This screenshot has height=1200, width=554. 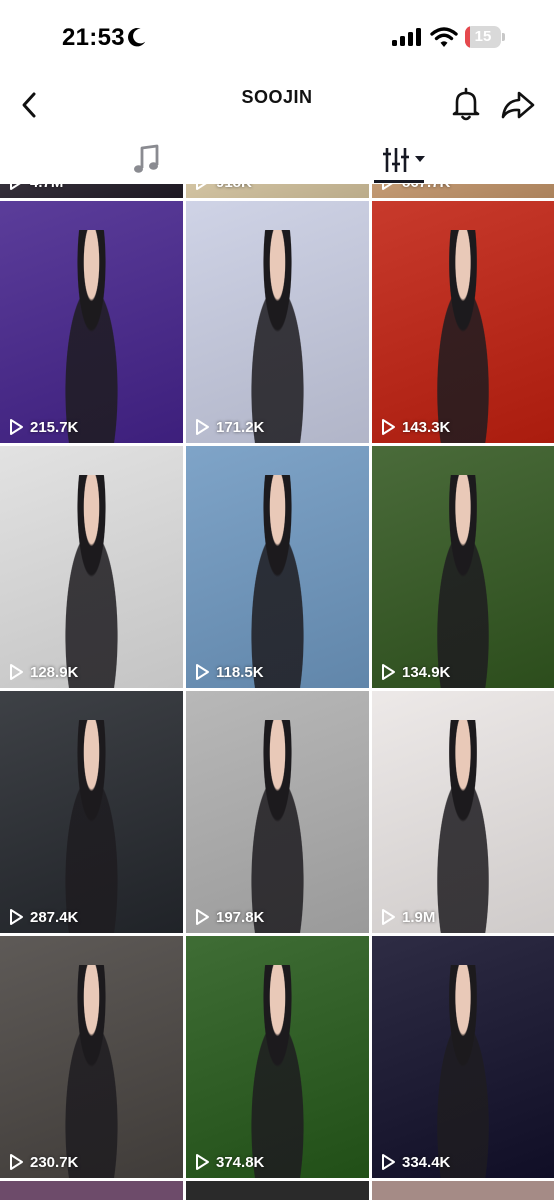 I want to click on view-count-text: 134.9K, so click(x=426, y=672).